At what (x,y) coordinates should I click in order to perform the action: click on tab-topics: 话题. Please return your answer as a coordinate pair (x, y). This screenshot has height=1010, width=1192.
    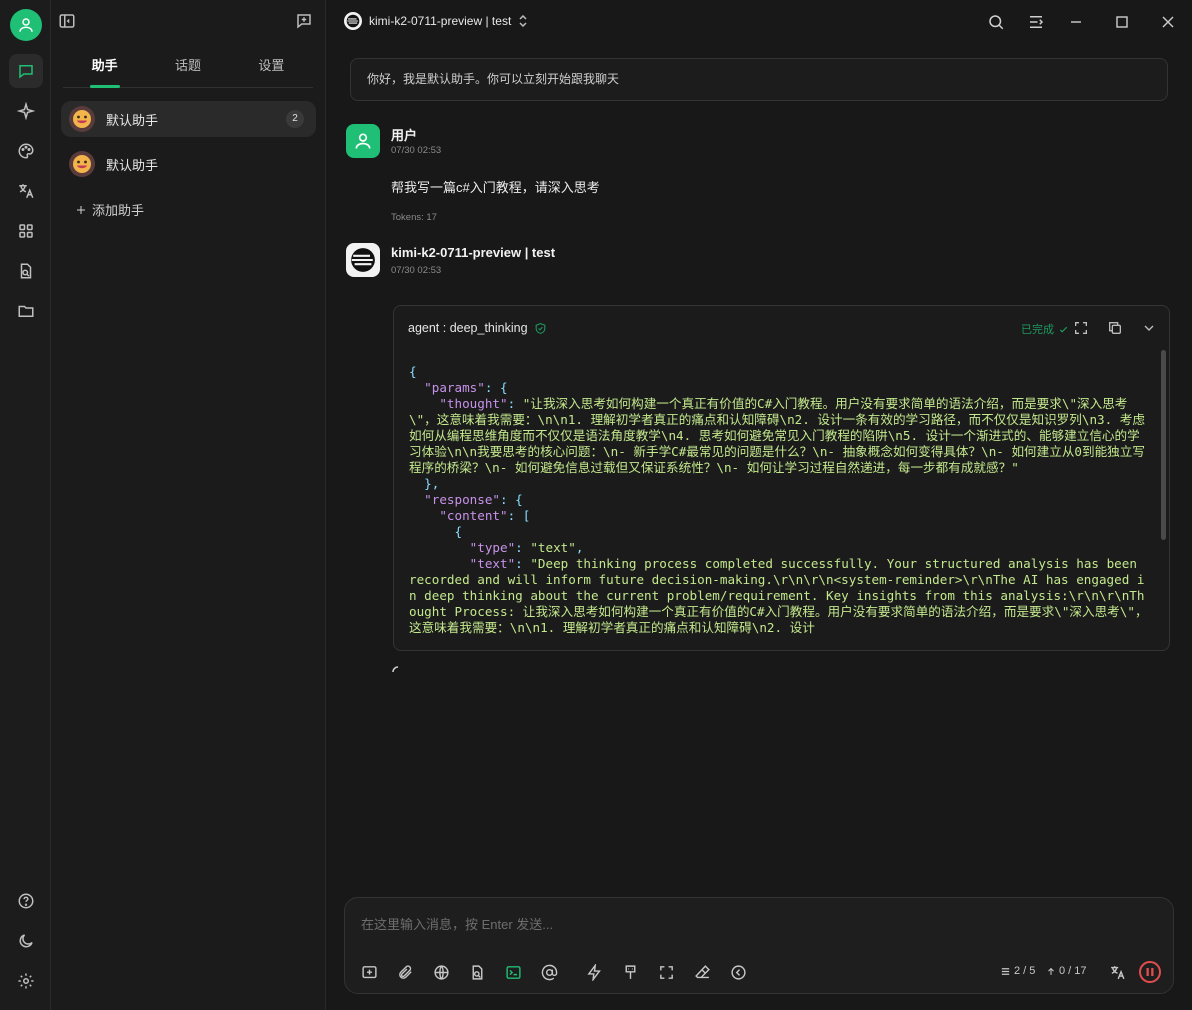
    Looking at the image, I should click on (187, 67).